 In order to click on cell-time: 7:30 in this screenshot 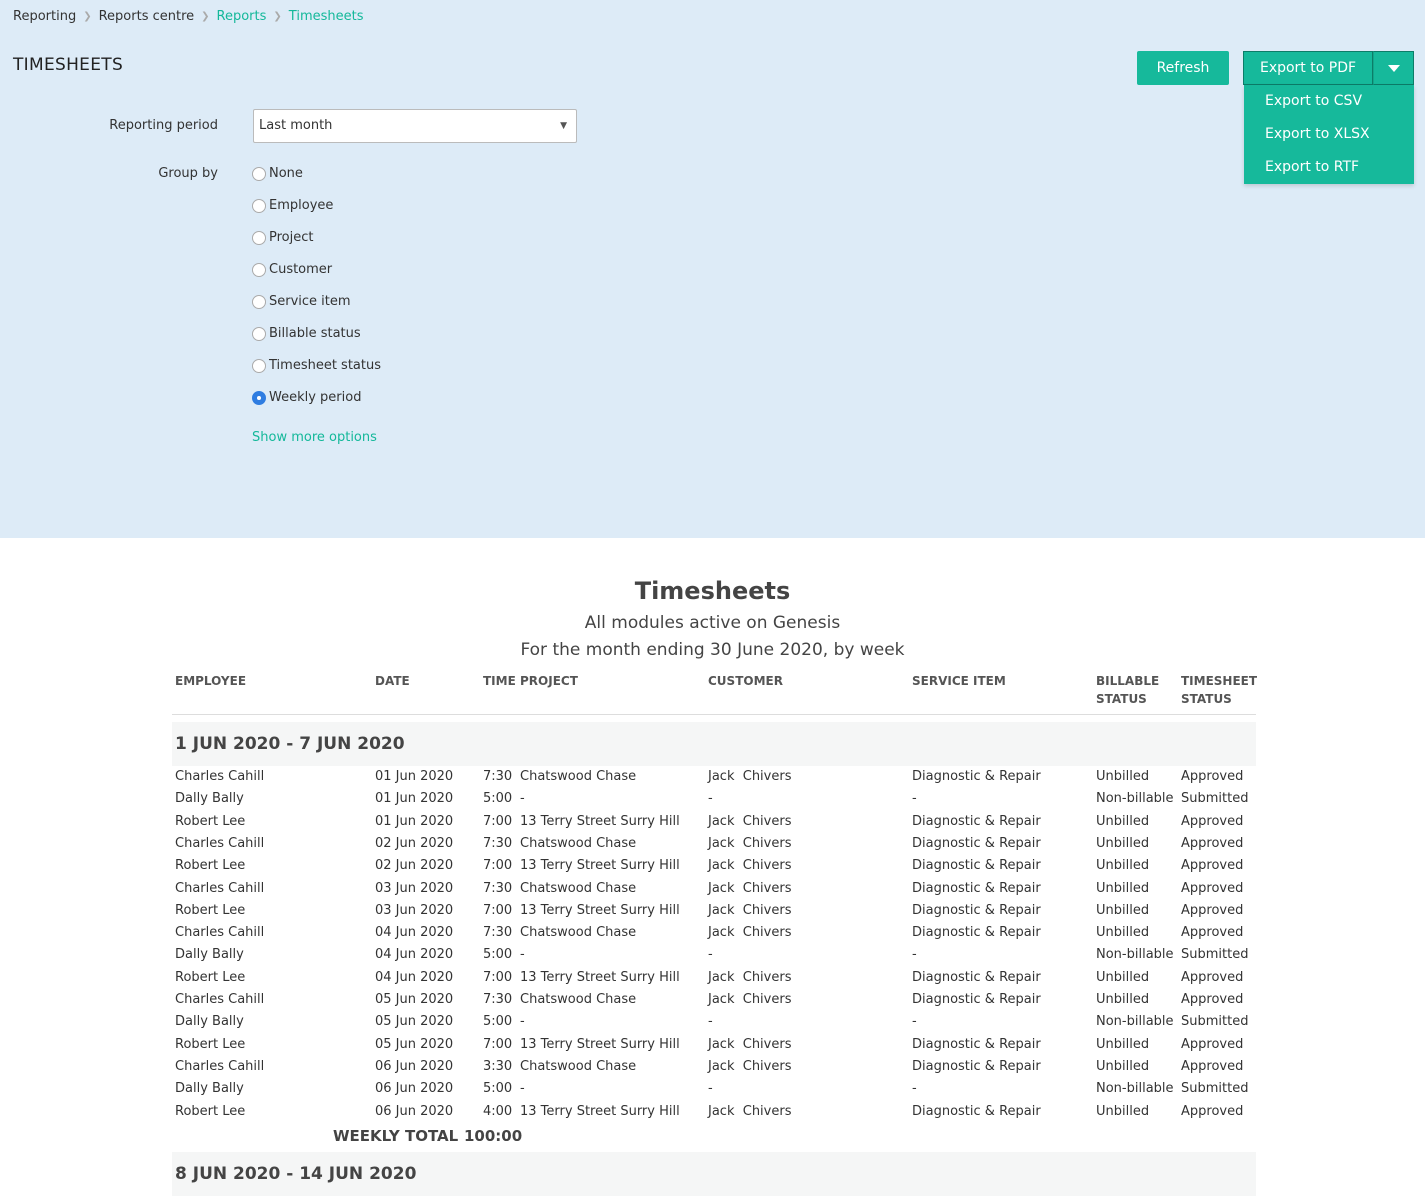, I will do `click(498, 999)`.